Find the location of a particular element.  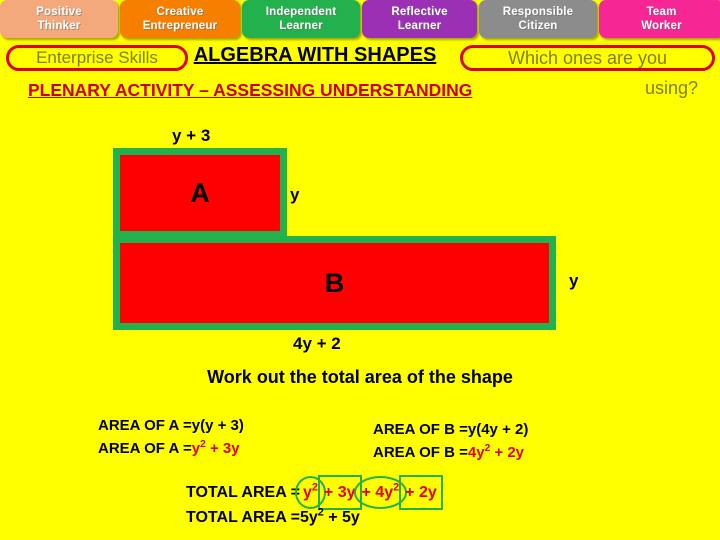

working-area-a-line2: AREA OF A =y2 + 3y is located at coordinates (171, 448).